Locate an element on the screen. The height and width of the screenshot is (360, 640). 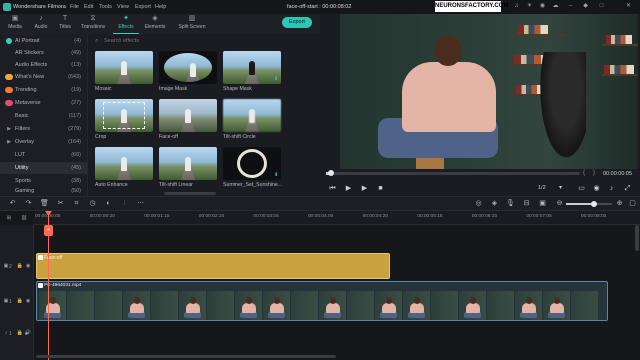
face-off-effect-clip is located at coordinates (213, 266).